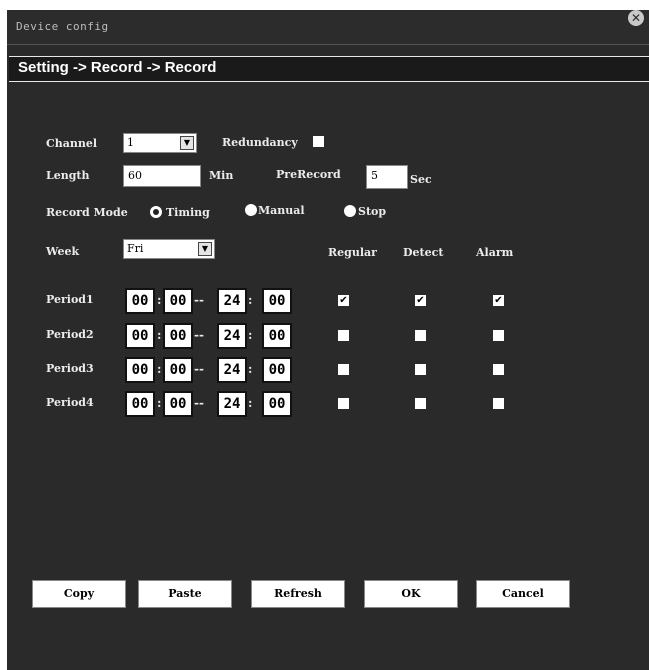  Describe the element at coordinates (420, 300) in the screenshot. I see `detect-checkbox: ✔` at that location.